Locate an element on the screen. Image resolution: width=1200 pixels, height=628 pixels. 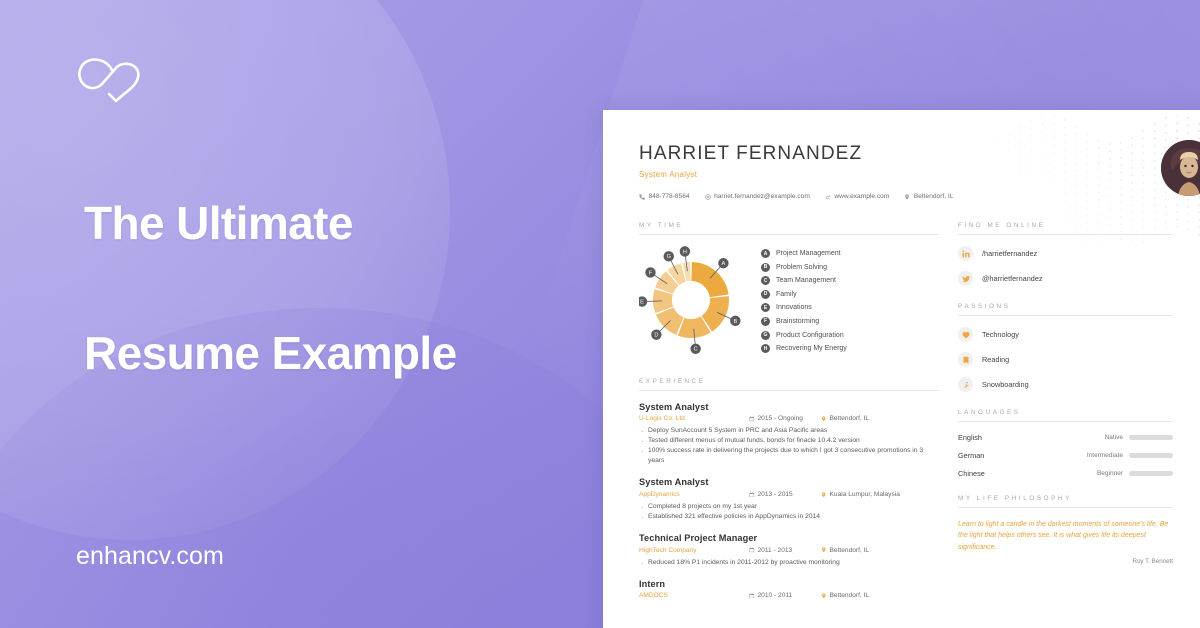
find-me-online-heading: FIND ME ONLINE is located at coordinates (1065, 228).